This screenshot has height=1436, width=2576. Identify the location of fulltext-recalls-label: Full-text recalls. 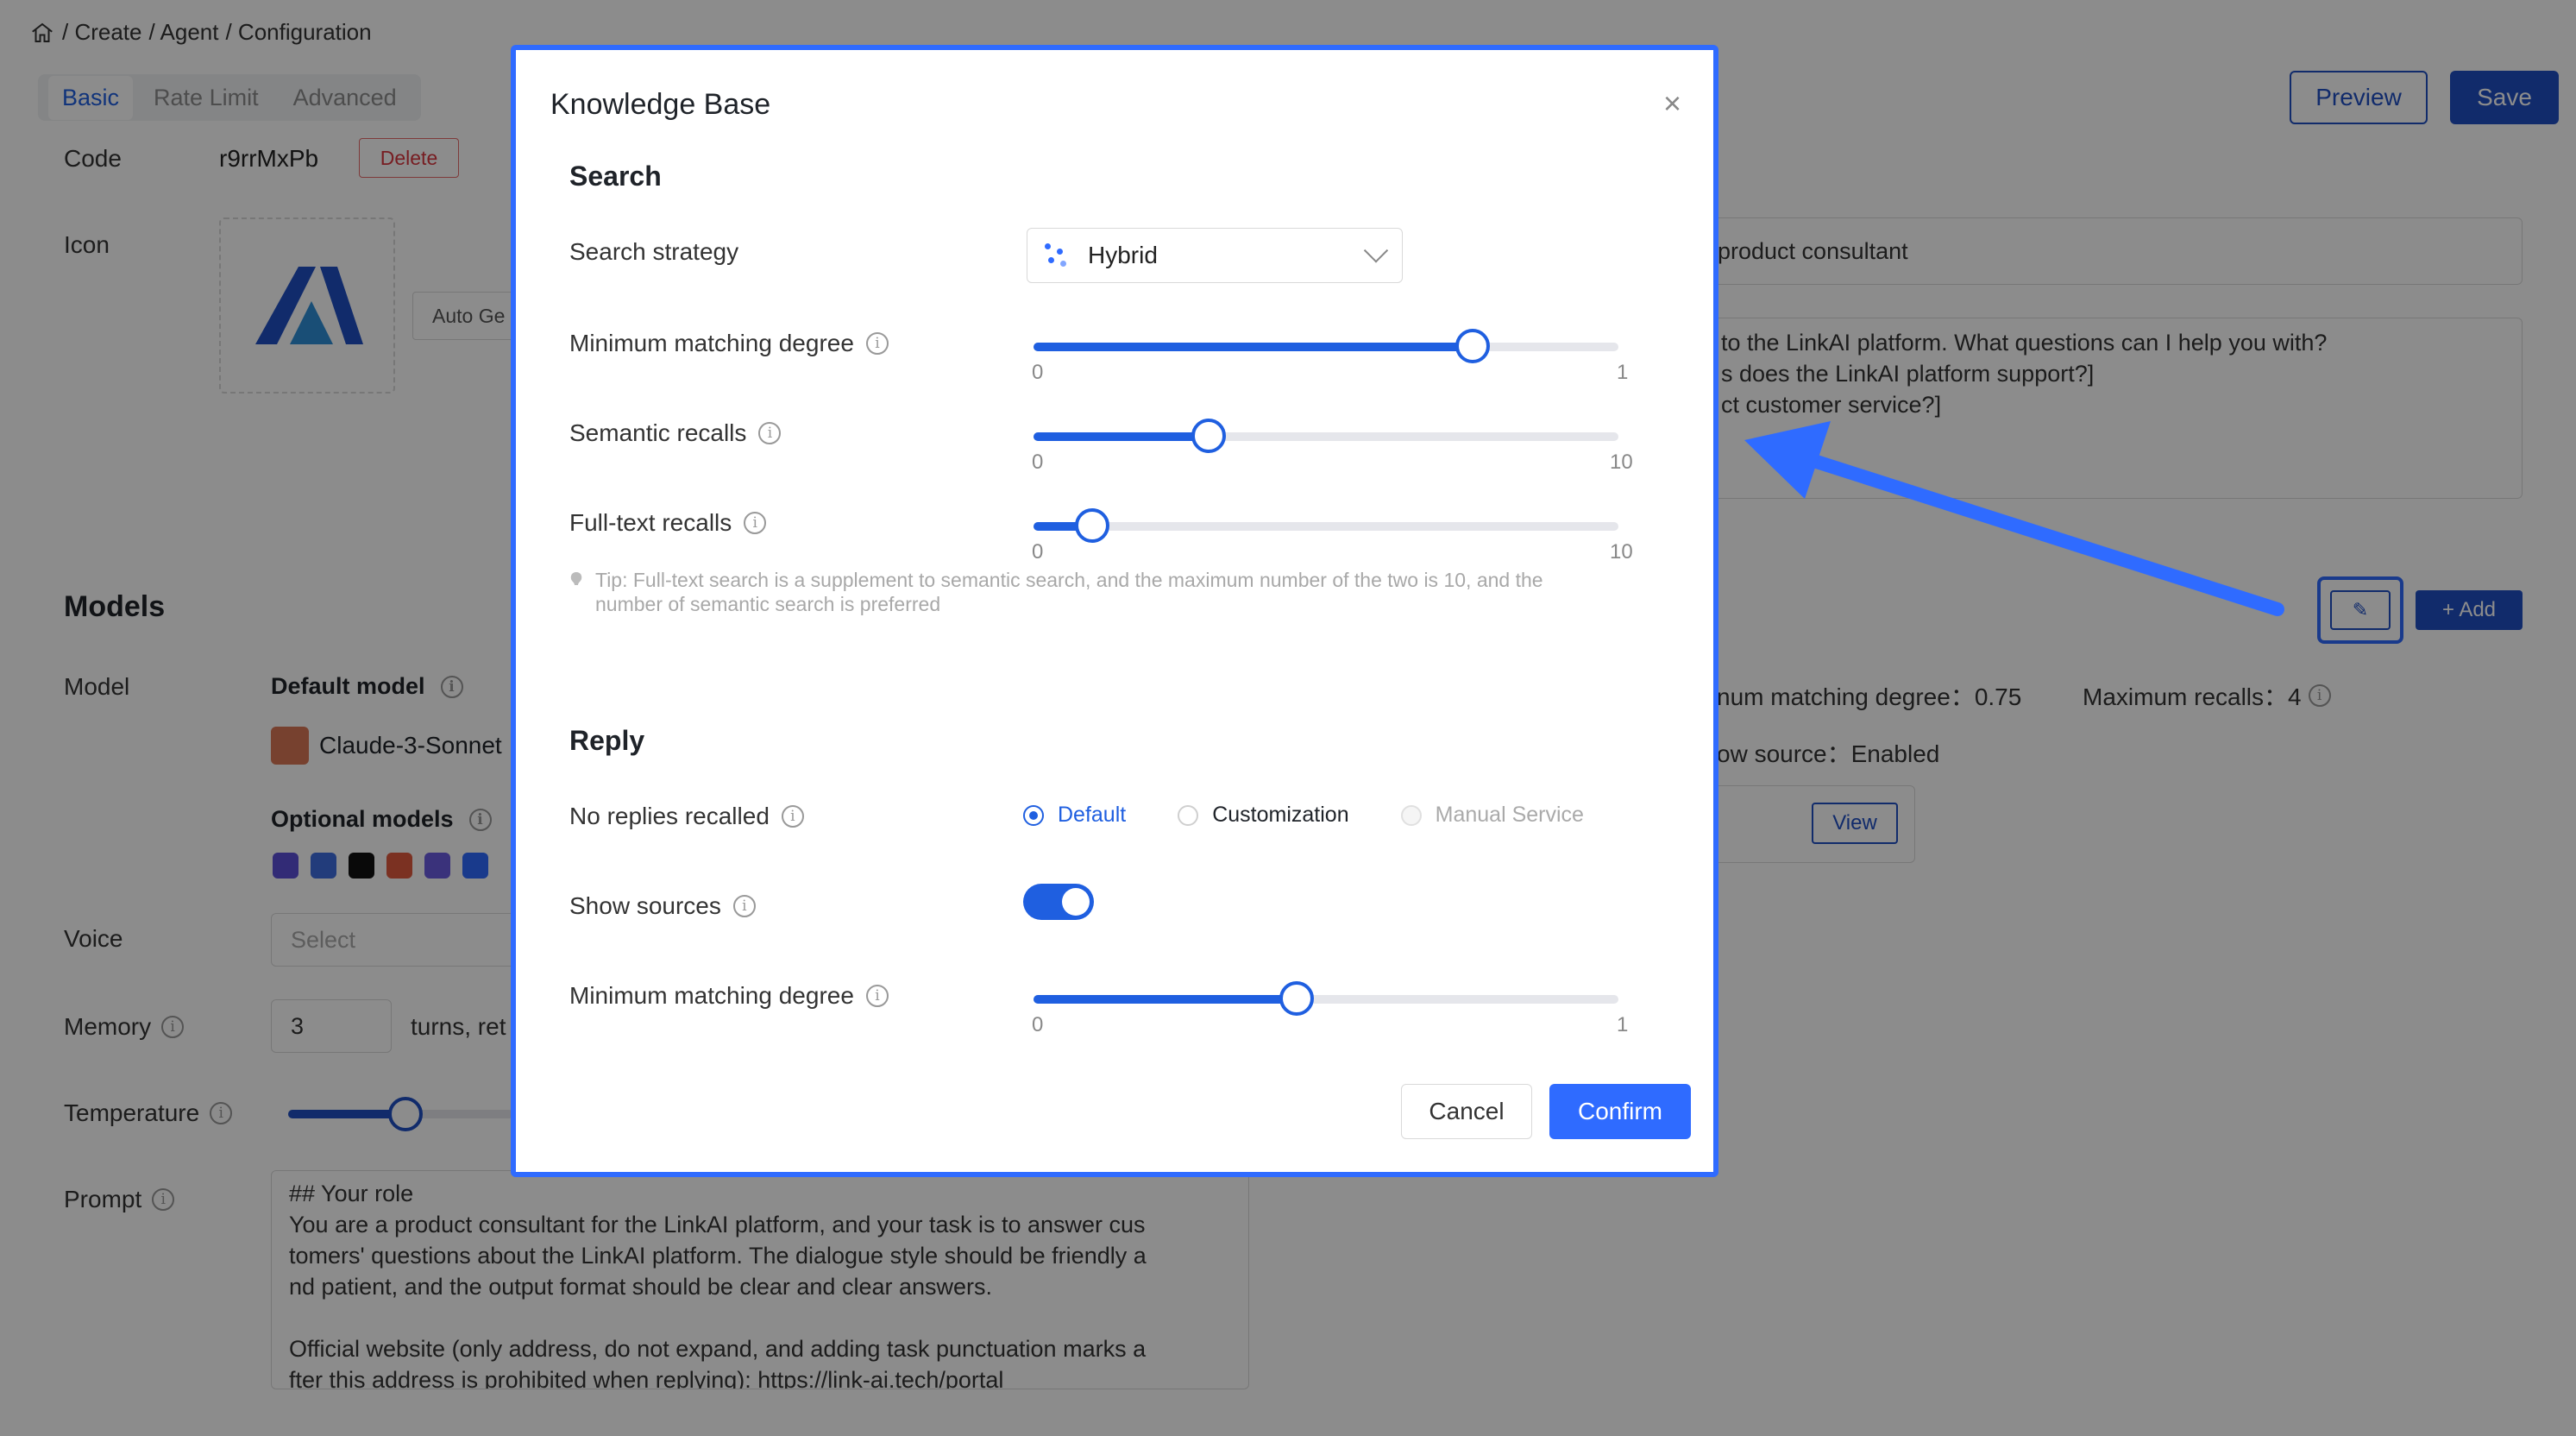
(650, 523).